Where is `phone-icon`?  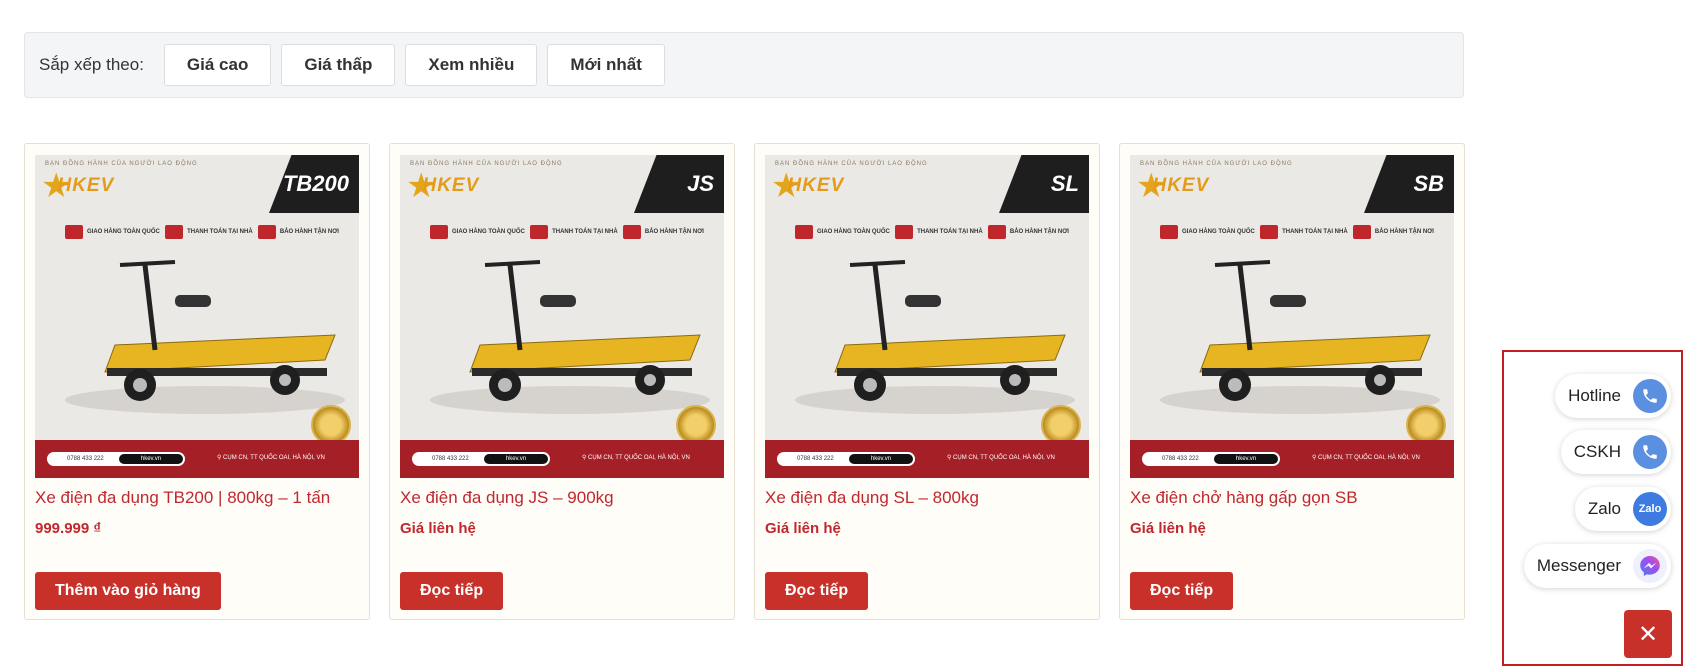
phone-icon is located at coordinates (1650, 452).